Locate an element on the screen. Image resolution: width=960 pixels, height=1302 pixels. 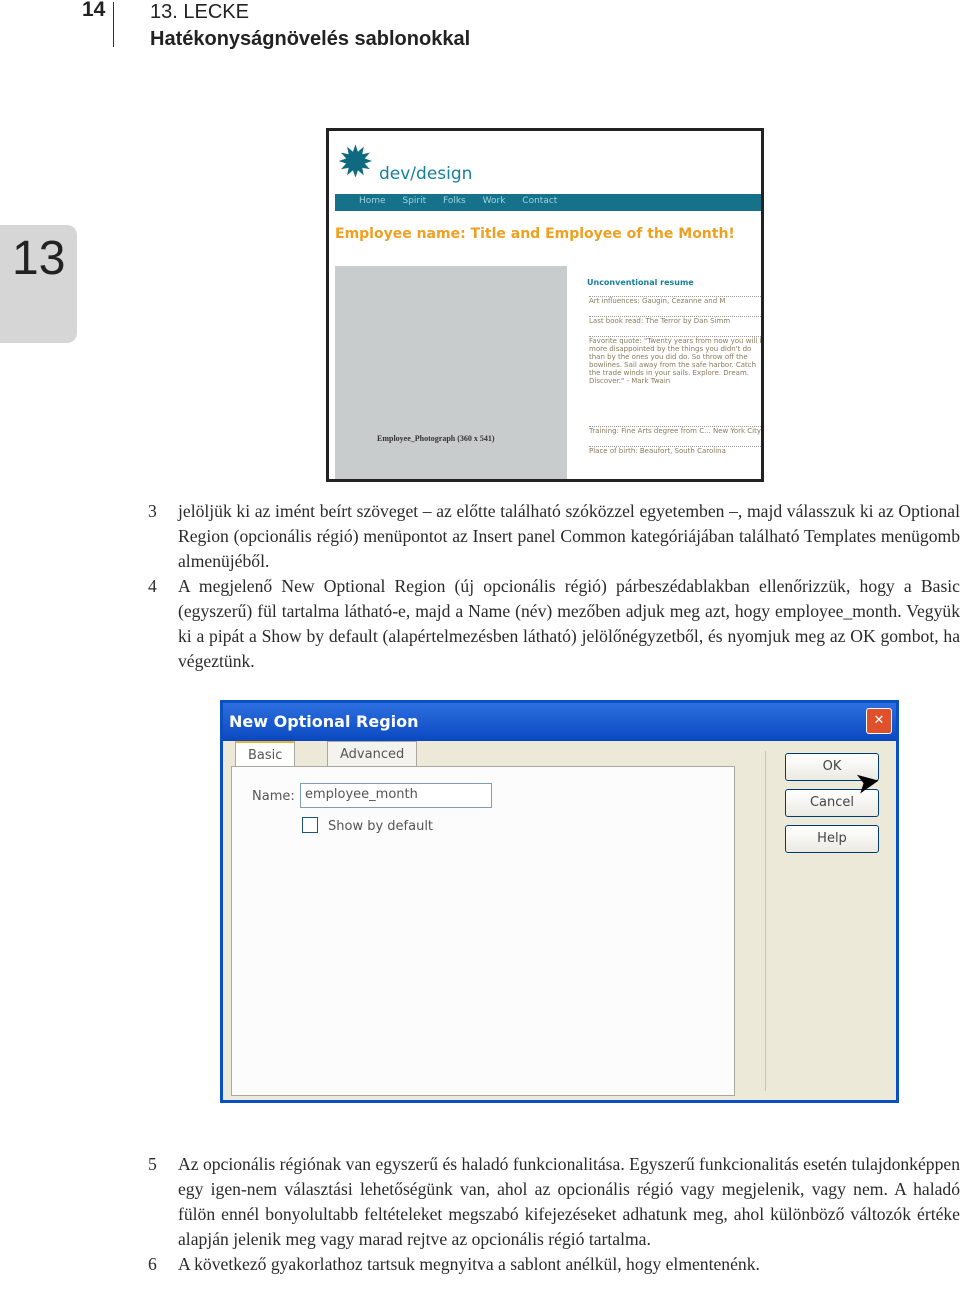
divider is located at coordinates (765, 921).